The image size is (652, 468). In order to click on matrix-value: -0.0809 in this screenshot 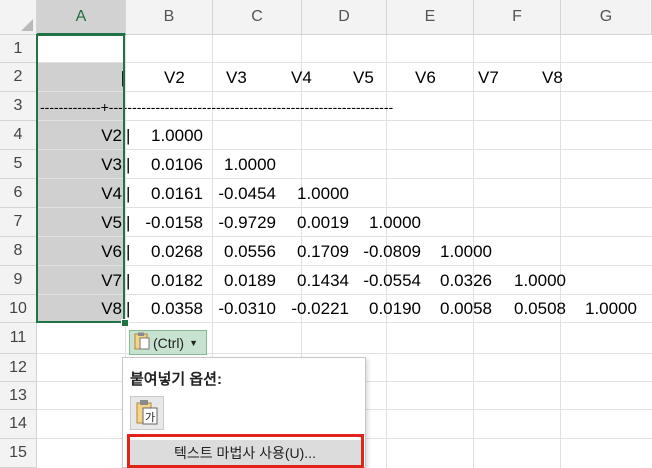, I will do `click(381, 252)`.